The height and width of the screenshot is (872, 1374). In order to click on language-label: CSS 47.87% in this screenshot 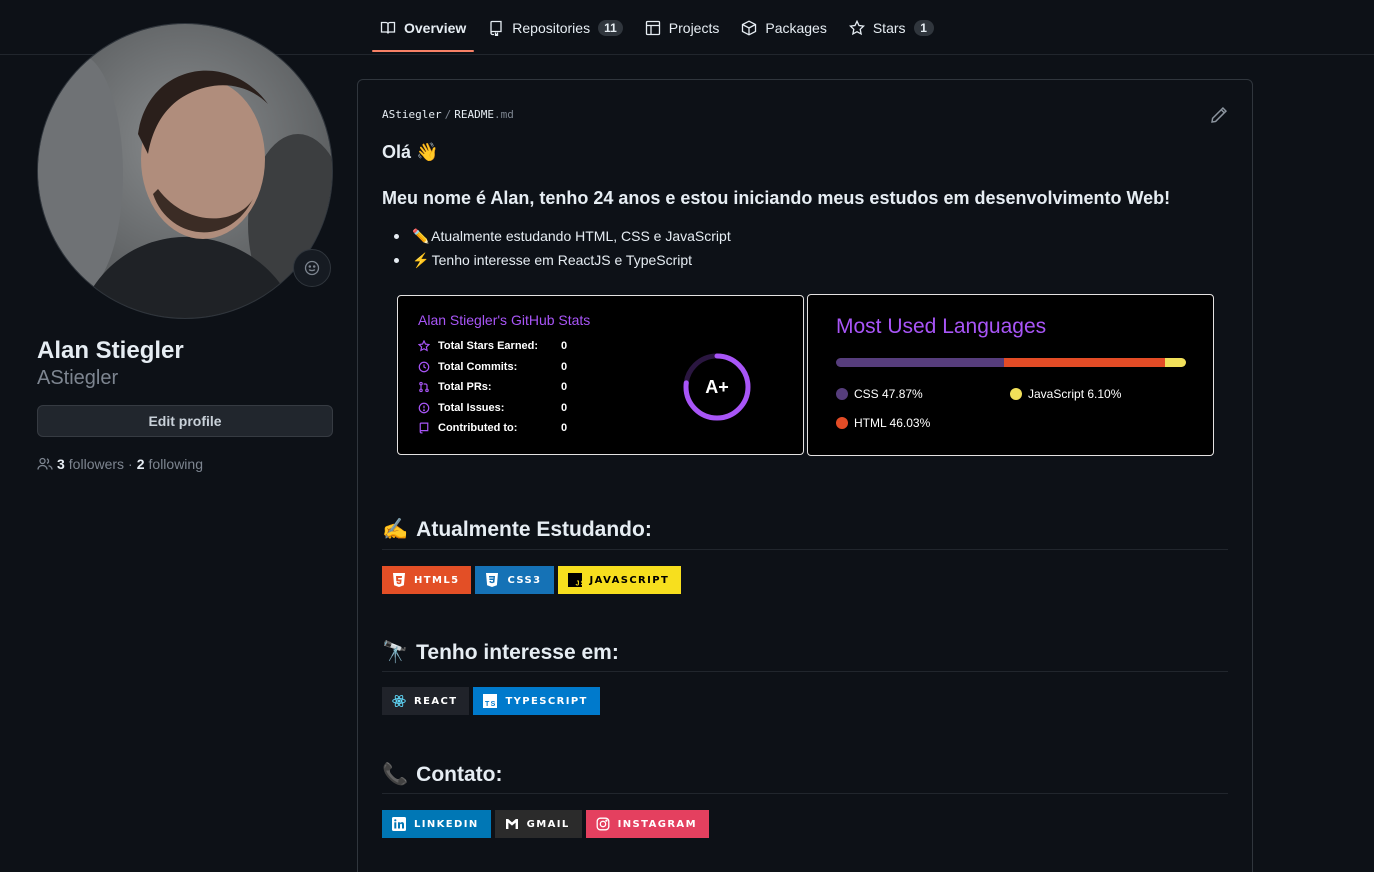, I will do `click(888, 394)`.